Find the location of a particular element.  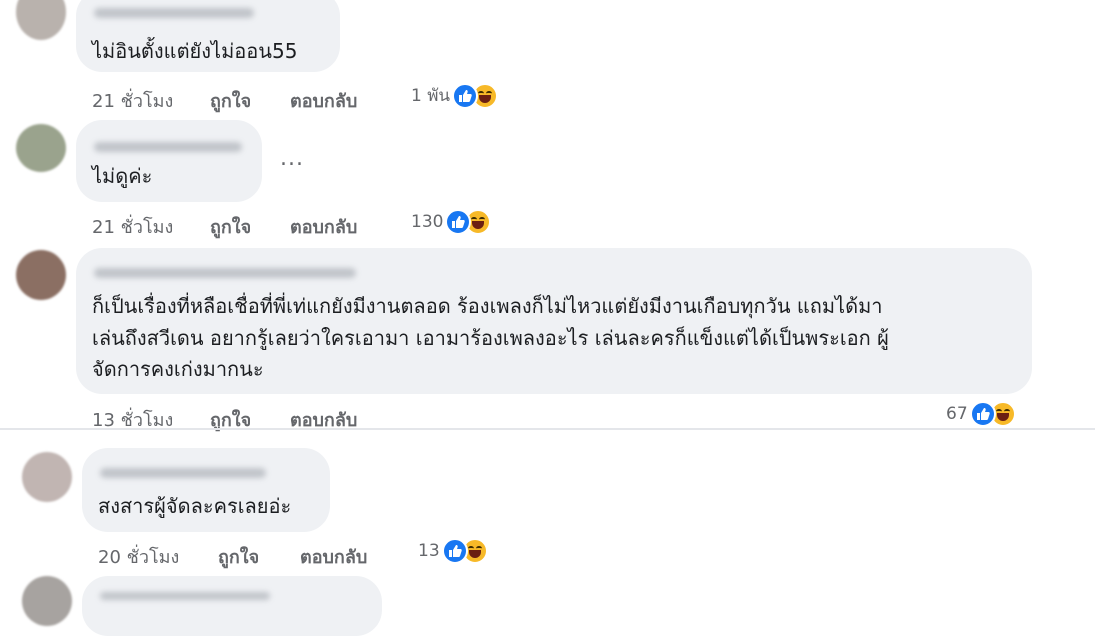

reaction-summary: 13 is located at coordinates (453, 551).